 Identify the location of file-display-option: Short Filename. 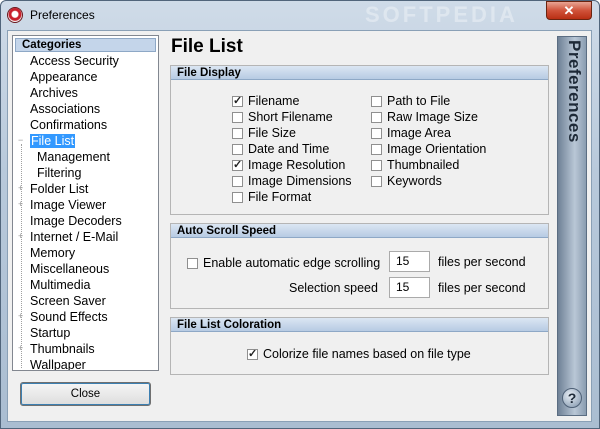
(282, 117).